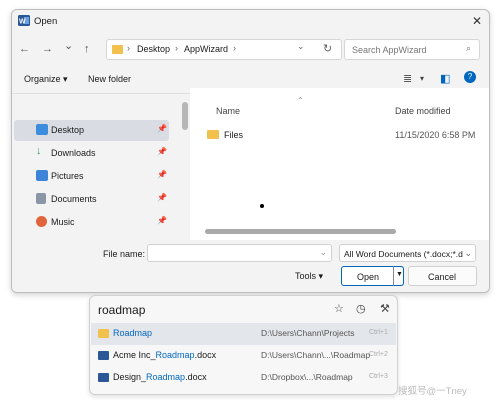  I want to click on sidebar-item-label: Desktop, so click(68, 130).